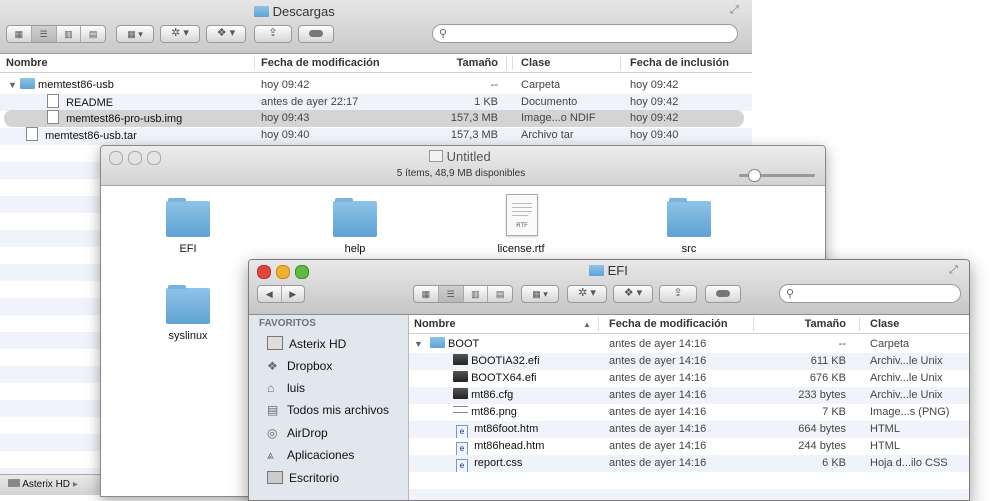 The height and width of the screenshot is (501, 1000). What do you see at coordinates (286, 388) in the screenshot?
I see `sidebar-item-luis: ⌂ luis` at bounding box center [286, 388].